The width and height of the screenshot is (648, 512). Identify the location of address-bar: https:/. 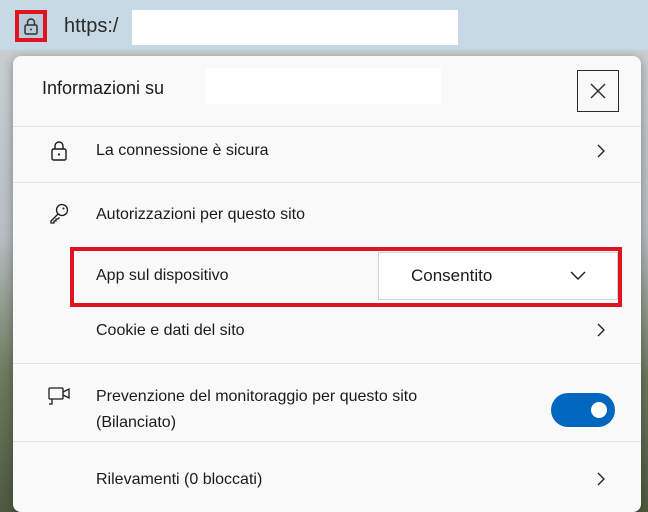
(324, 25).